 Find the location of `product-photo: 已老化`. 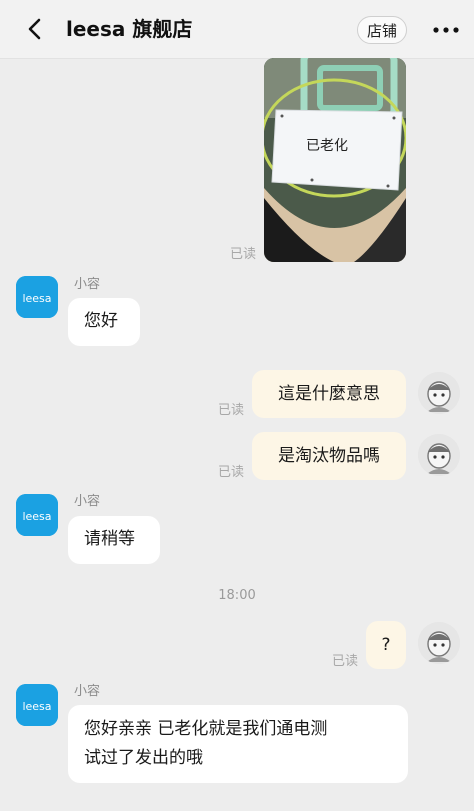

product-photo: 已老化 is located at coordinates (335, 160).